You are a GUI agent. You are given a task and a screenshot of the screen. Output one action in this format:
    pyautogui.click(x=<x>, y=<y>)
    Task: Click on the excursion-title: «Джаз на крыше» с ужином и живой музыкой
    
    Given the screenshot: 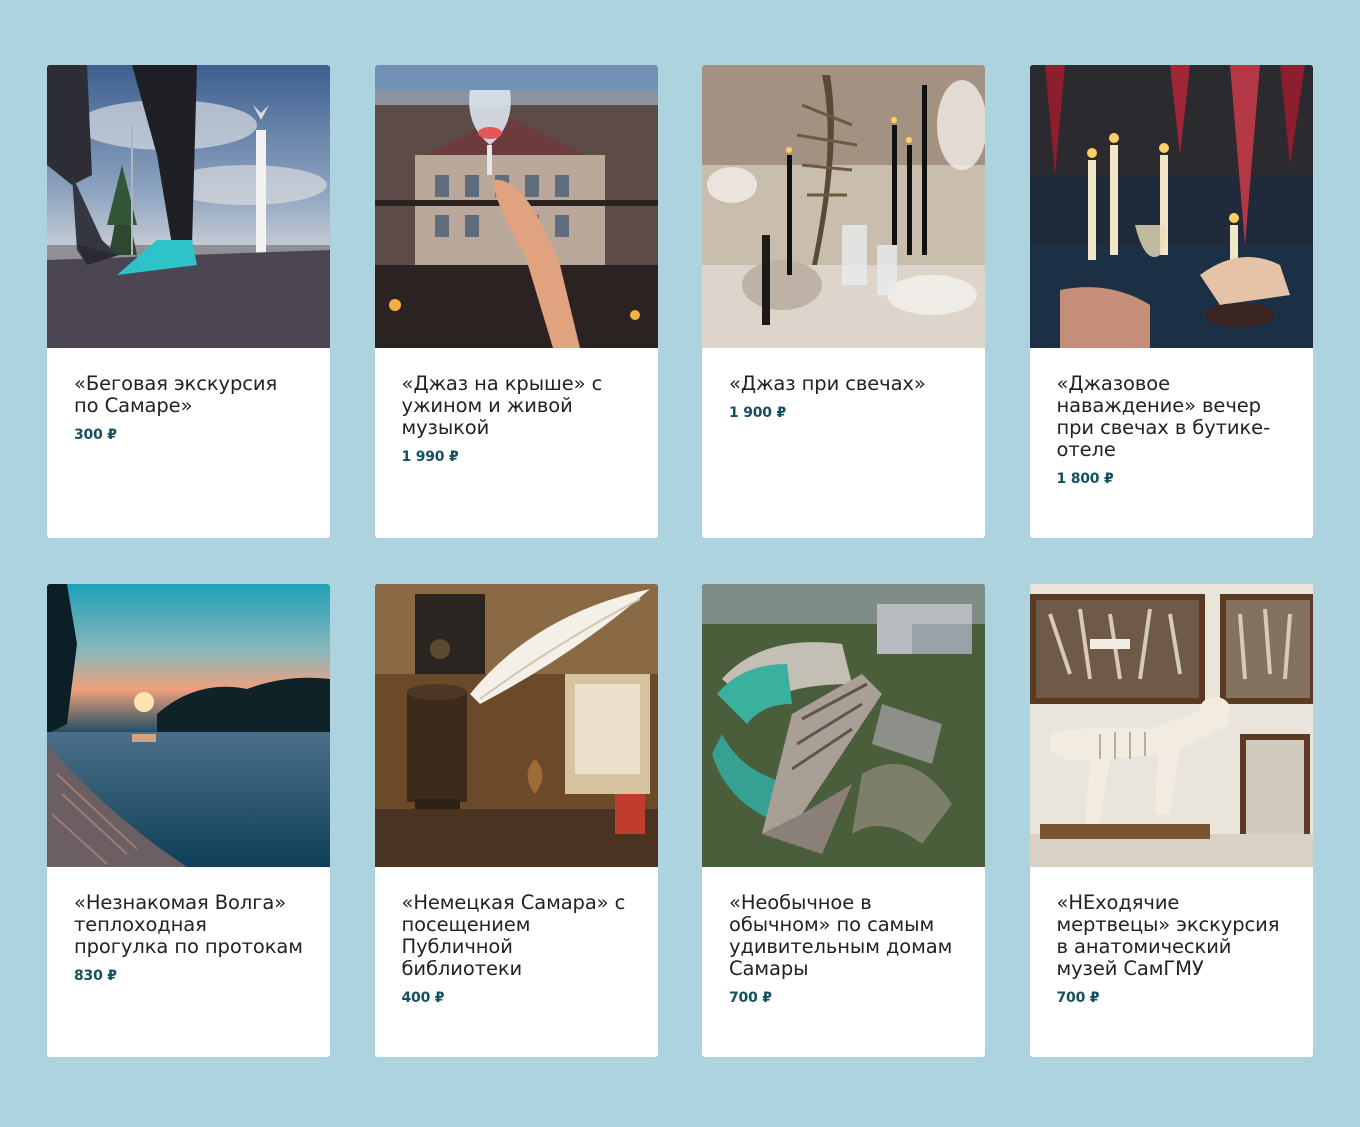 What is the action you would take?
    pyautogui.click(x=517, y=406)
    